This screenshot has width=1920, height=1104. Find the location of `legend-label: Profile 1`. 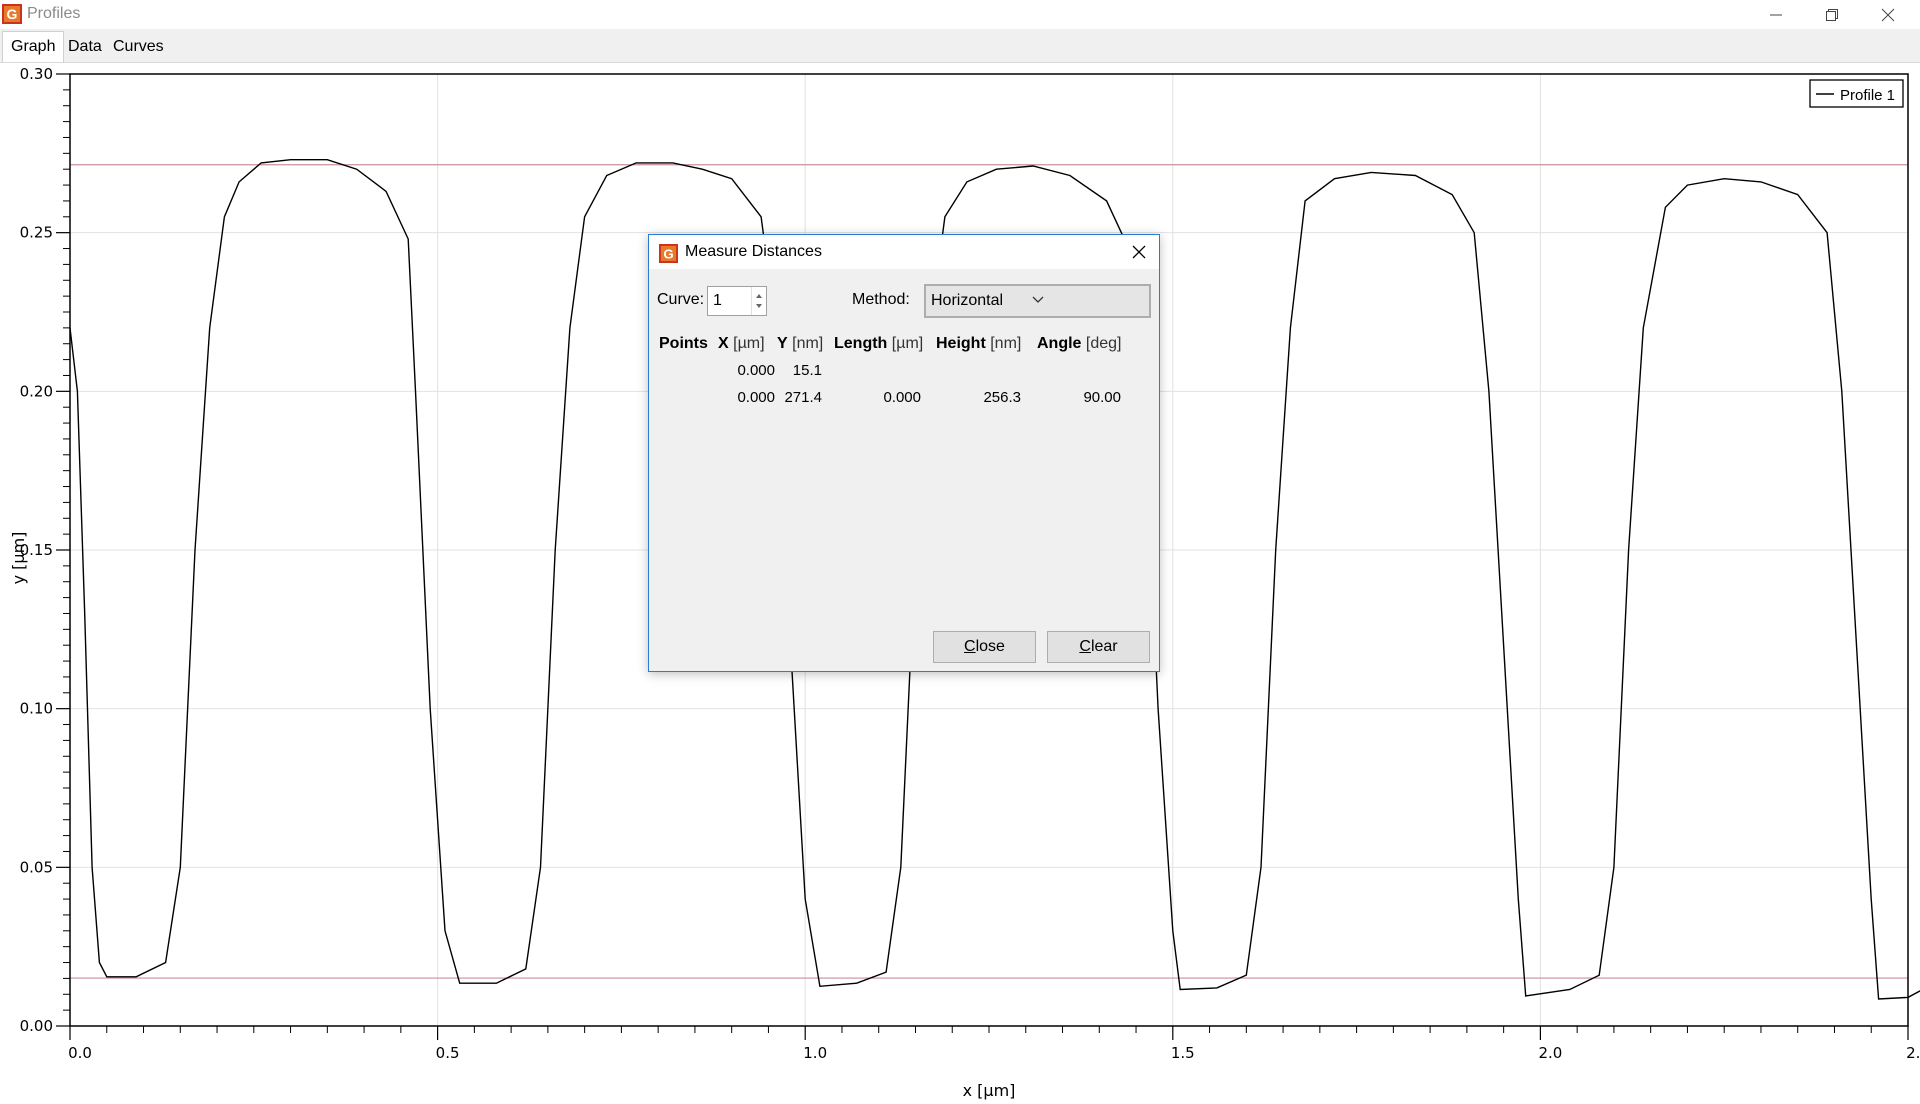

legend-label: Profile 1 is located at coordinates (1867, 95).